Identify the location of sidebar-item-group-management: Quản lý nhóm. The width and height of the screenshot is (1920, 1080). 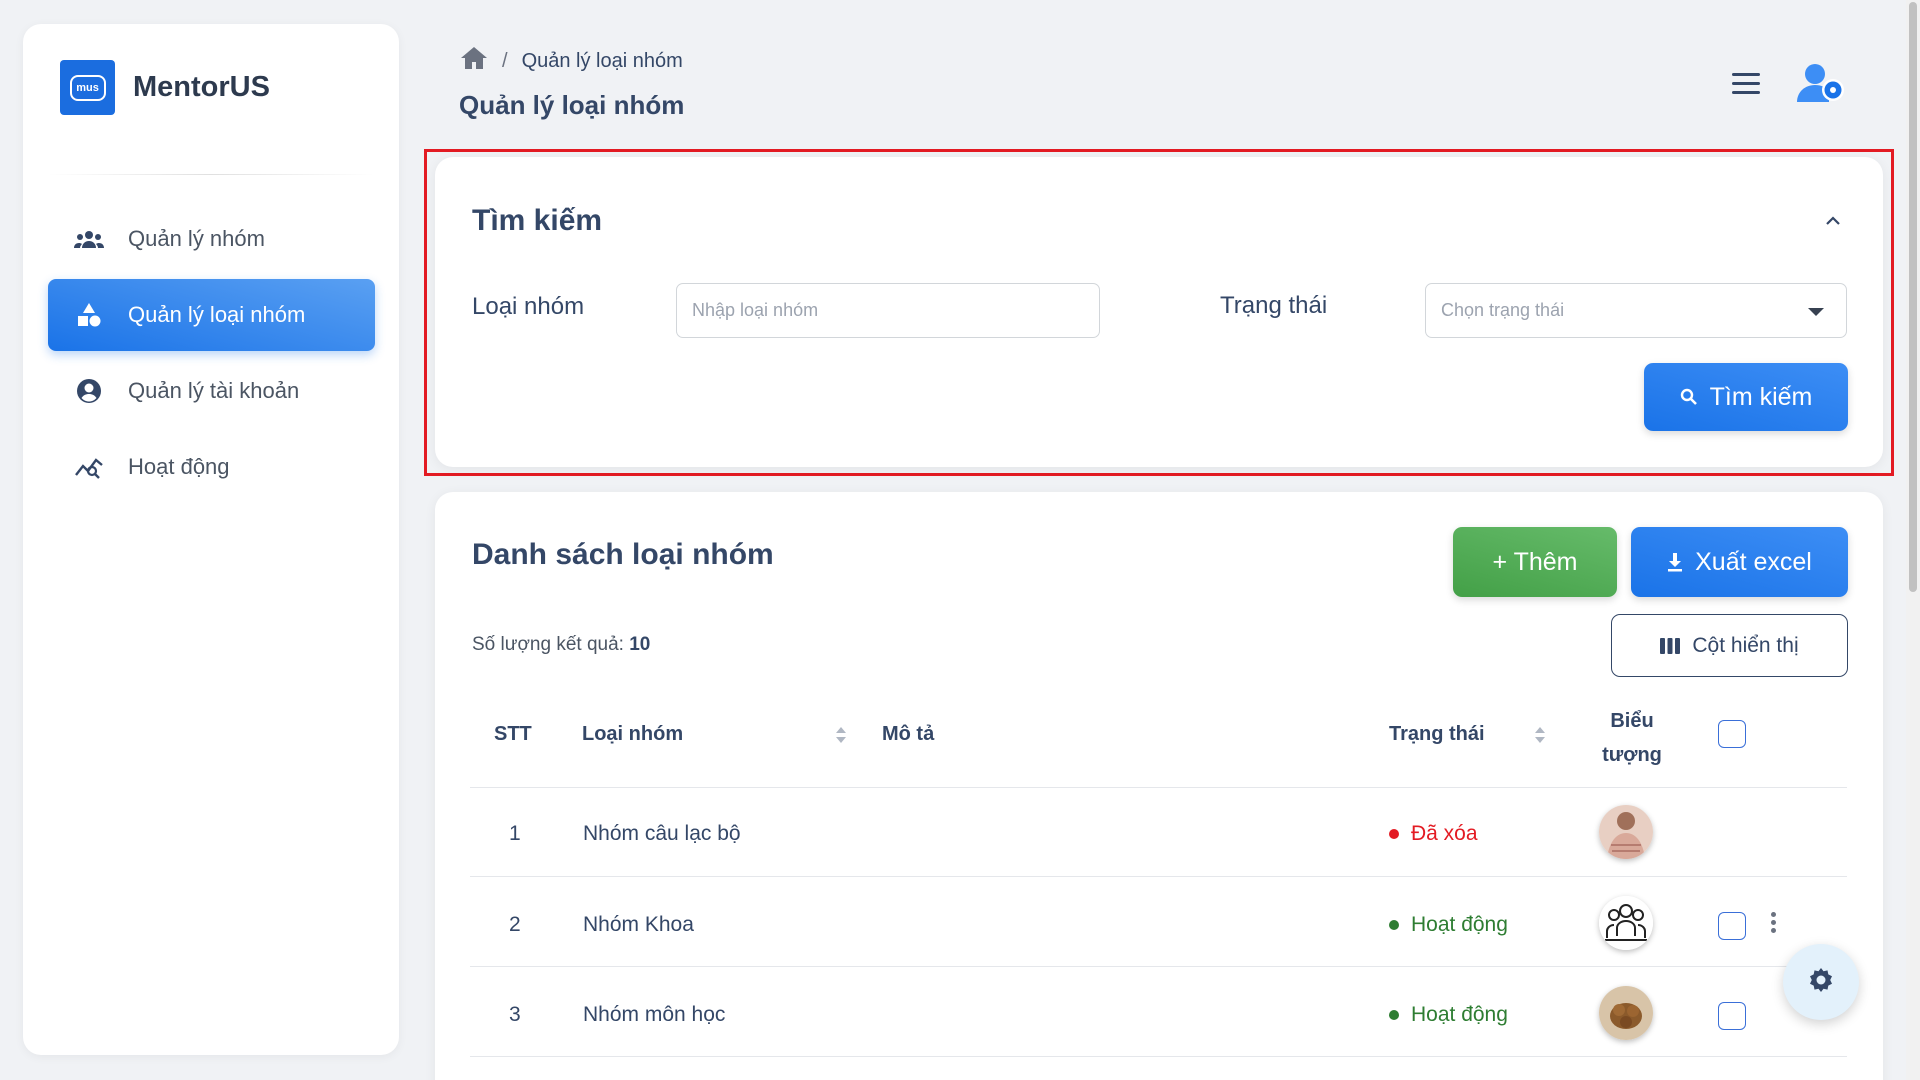
(211, 239).